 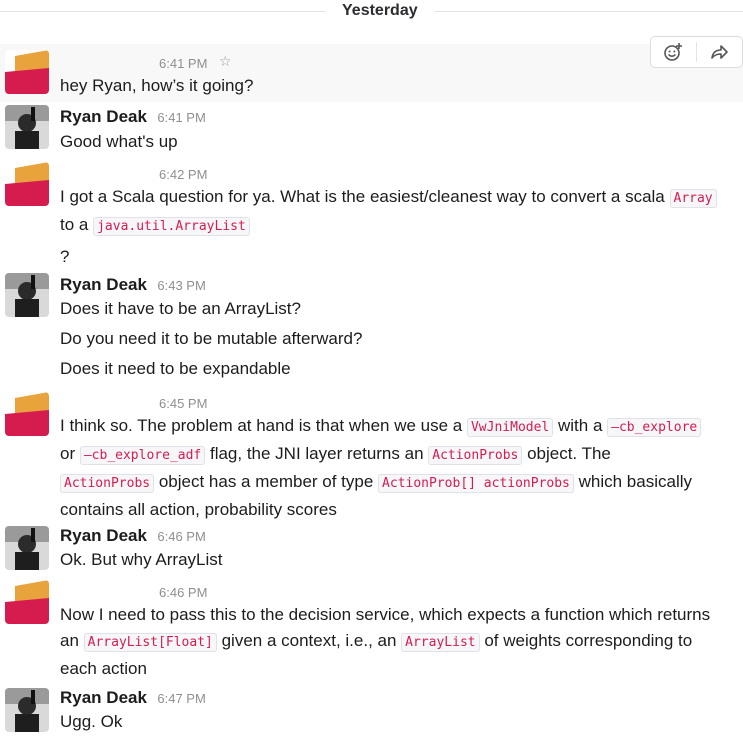 I want to click on text-segment: object. The, so click(x=566, y=453).